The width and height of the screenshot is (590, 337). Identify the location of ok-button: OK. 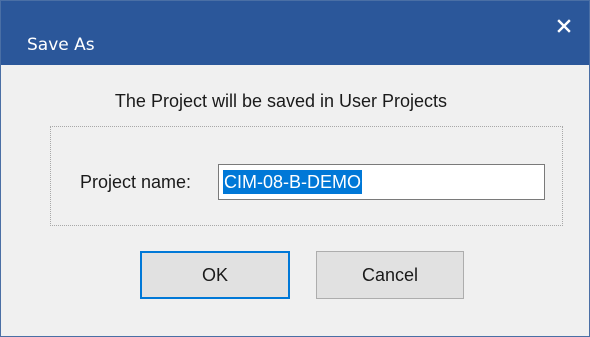
(215, 275).